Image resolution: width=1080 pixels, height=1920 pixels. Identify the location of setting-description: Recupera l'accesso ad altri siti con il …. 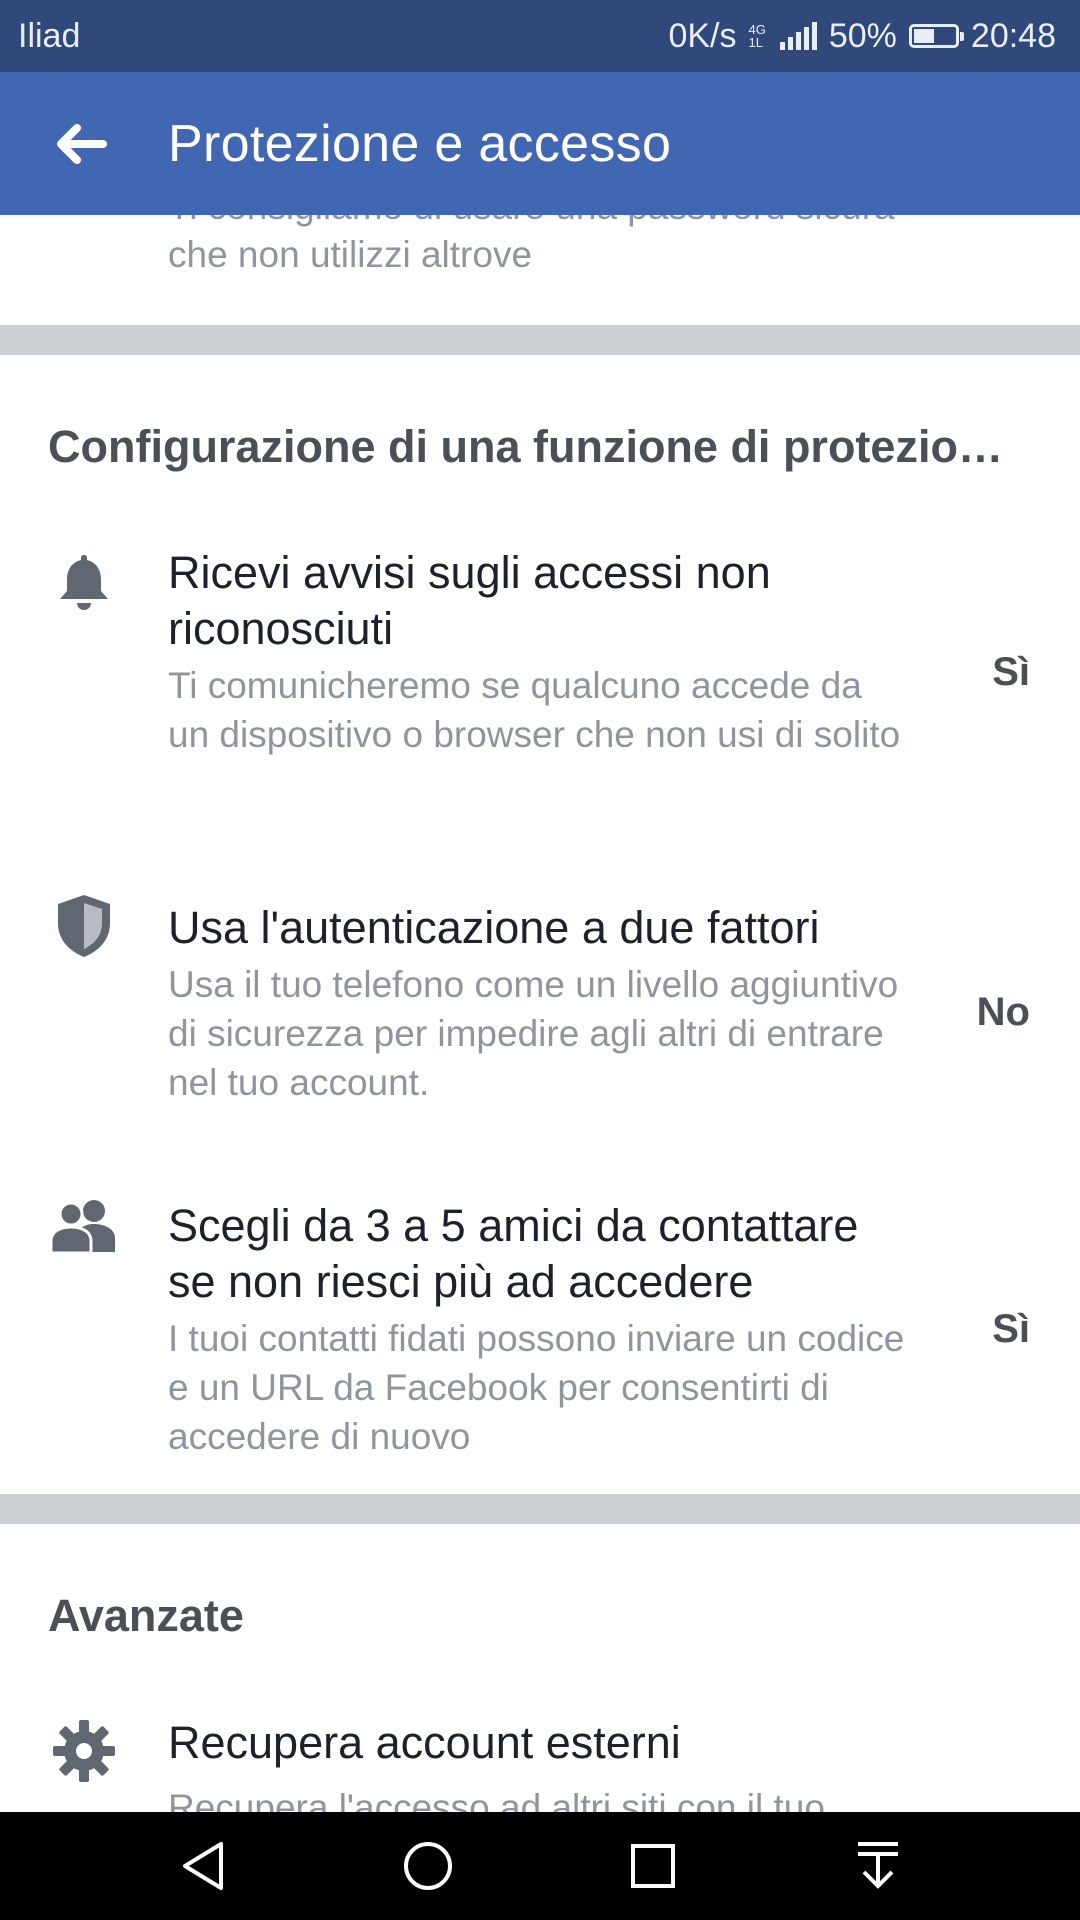
(496, 1799).